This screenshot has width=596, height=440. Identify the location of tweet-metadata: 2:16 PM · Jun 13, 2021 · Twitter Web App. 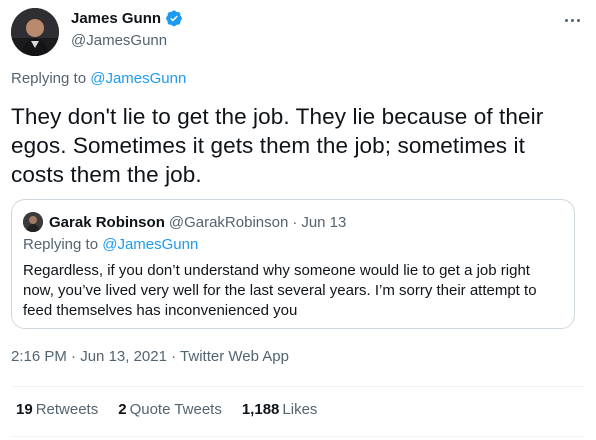
(150, 356).